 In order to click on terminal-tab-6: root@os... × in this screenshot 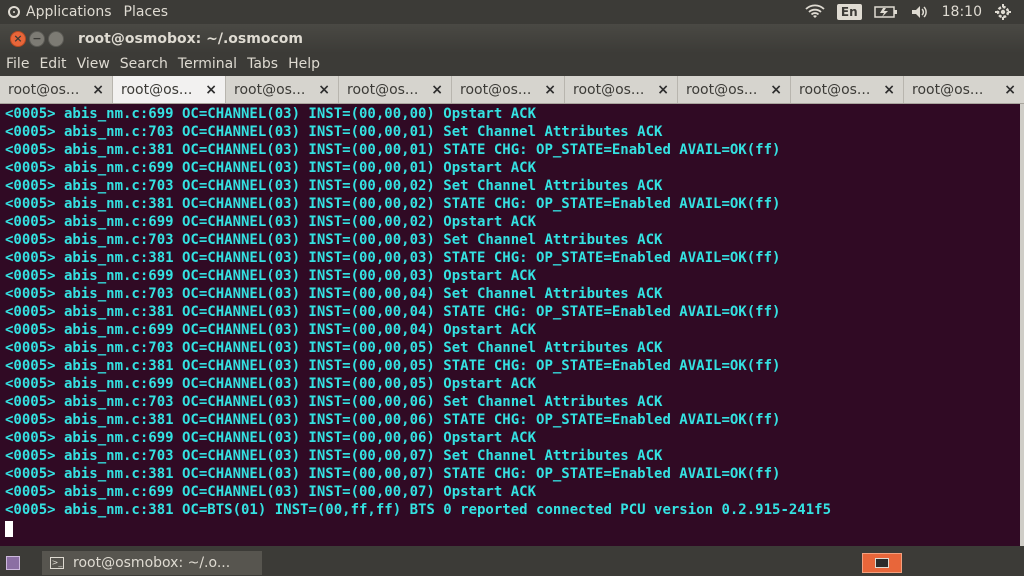, I will do `click(621, 89)`.